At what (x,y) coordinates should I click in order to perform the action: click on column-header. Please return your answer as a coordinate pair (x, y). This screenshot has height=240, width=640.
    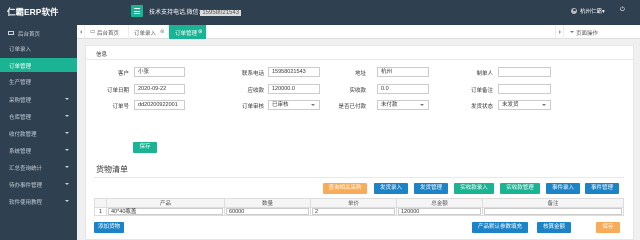
    Looking at the image, I should click on (100, 203).